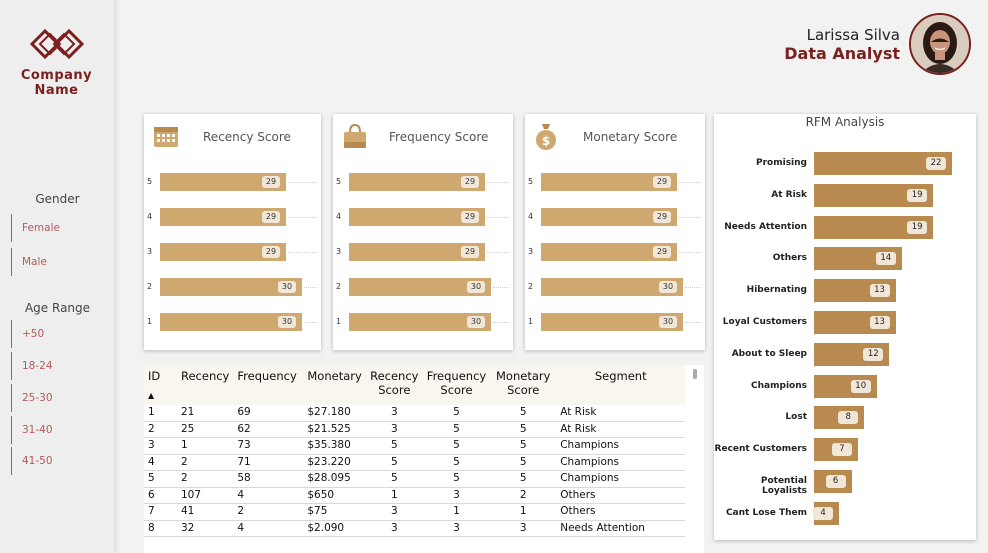 The height and width of the screenshot is (553, 988). Describe the element at coordinates (205, 385) in the screenshot. I see `column-header-recency: Recency` at that location.